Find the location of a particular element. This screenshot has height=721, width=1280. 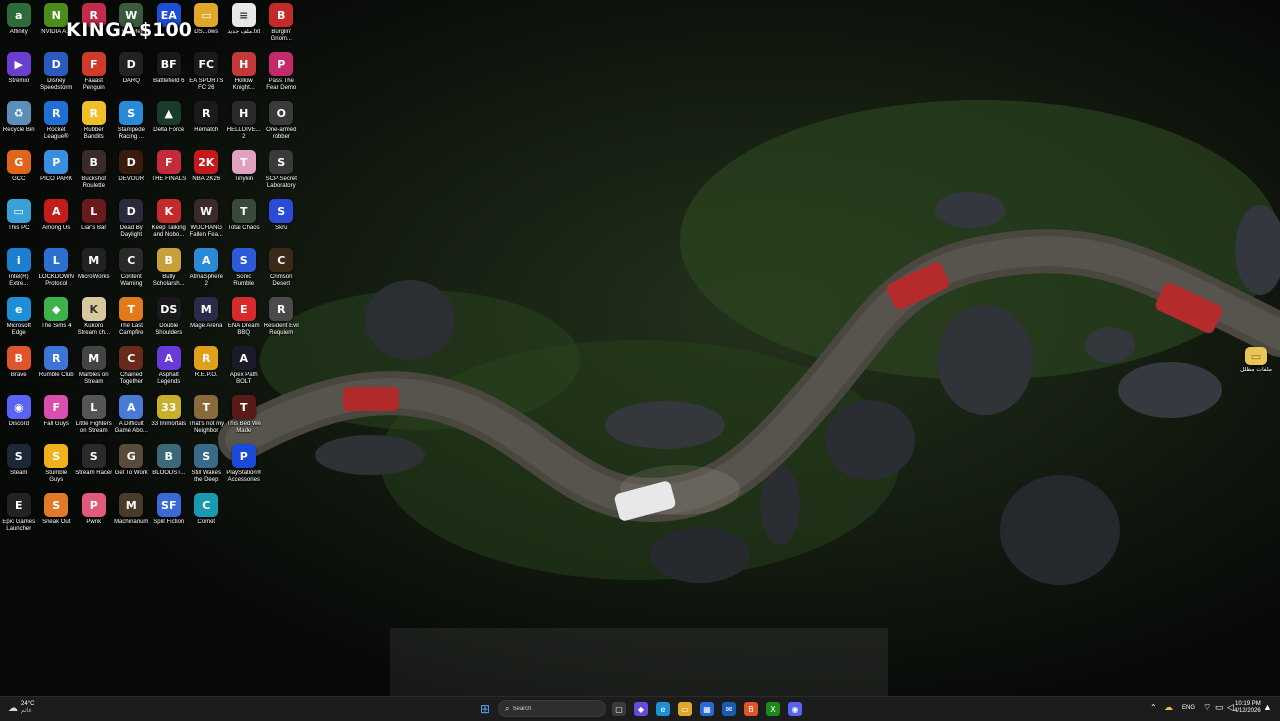

desktop-icon-split-fiction: SF Split Fiction is located at coordinates (169, 514).